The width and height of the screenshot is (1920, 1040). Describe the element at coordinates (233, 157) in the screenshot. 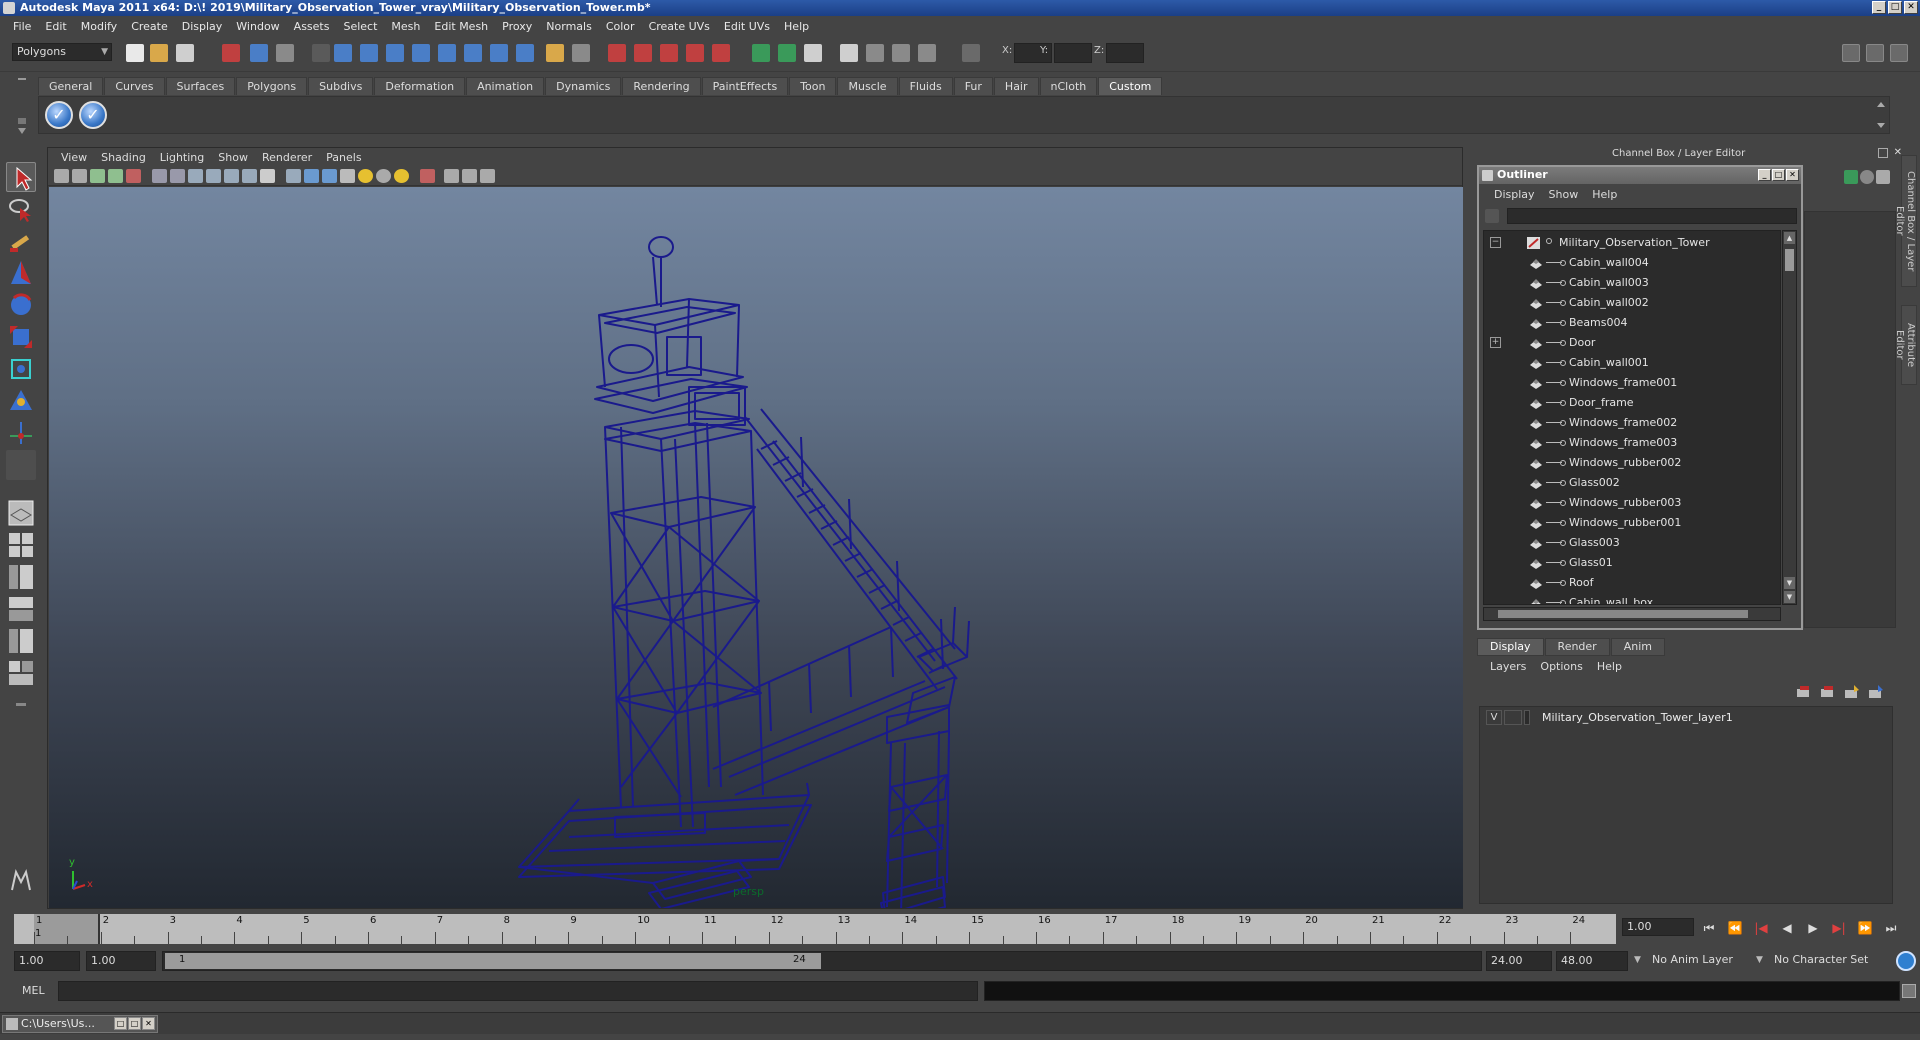

I see `panel-menu-show: Show` at that location.